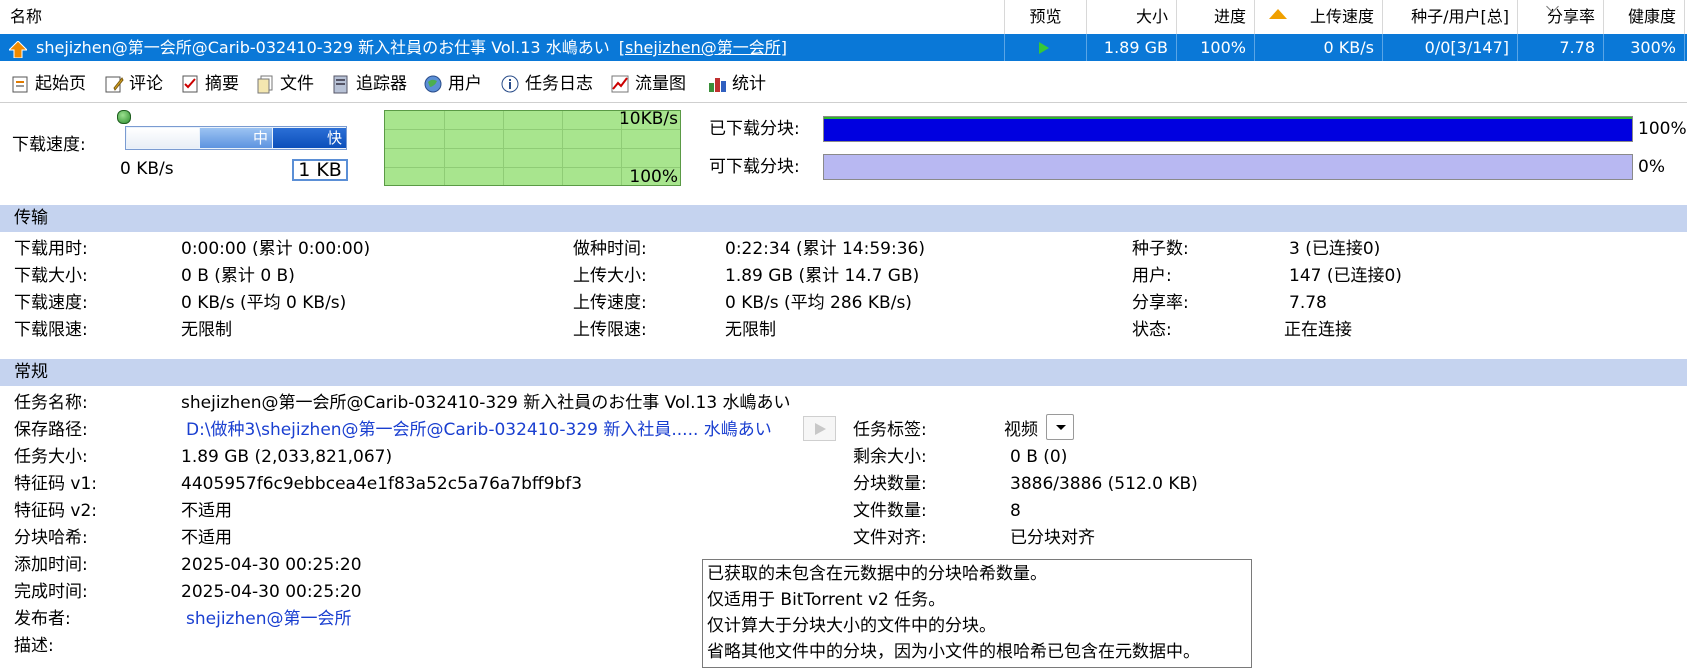  What do you see at coordinates (610, 276) in the screenshot?
I see `up-size-label: 上传大小:` at bounding box center [610, 276].